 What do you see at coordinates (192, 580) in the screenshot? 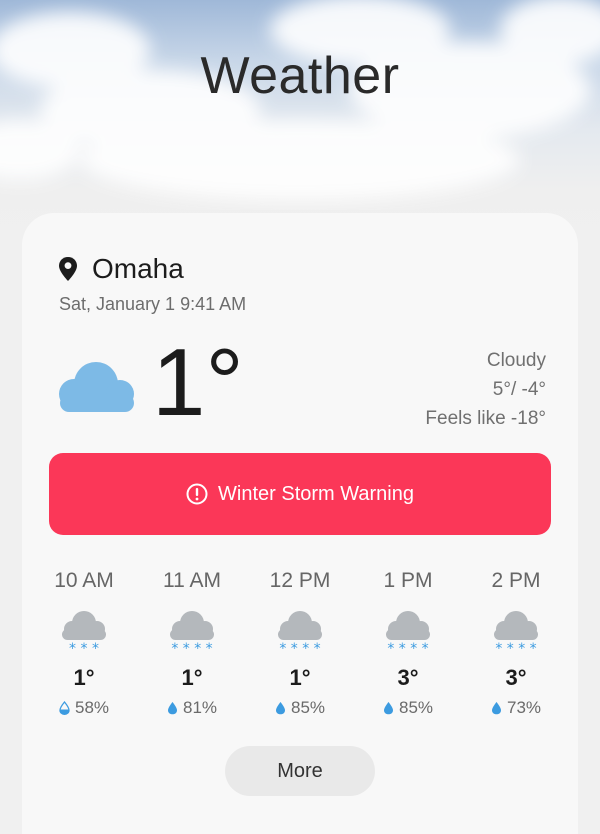
I see `hour-time: 11 AM` at bounding box center [192, 580].